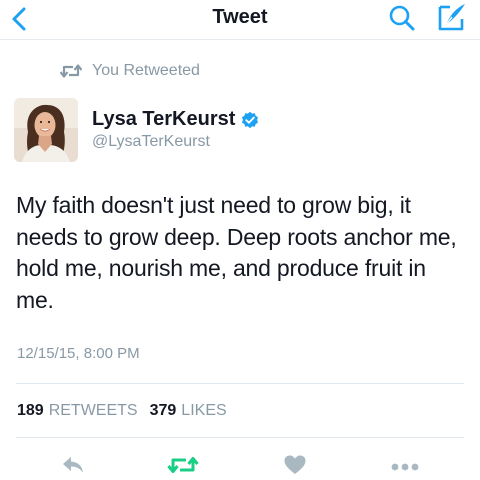  I want to click on retweet-button, so click(183, 467).